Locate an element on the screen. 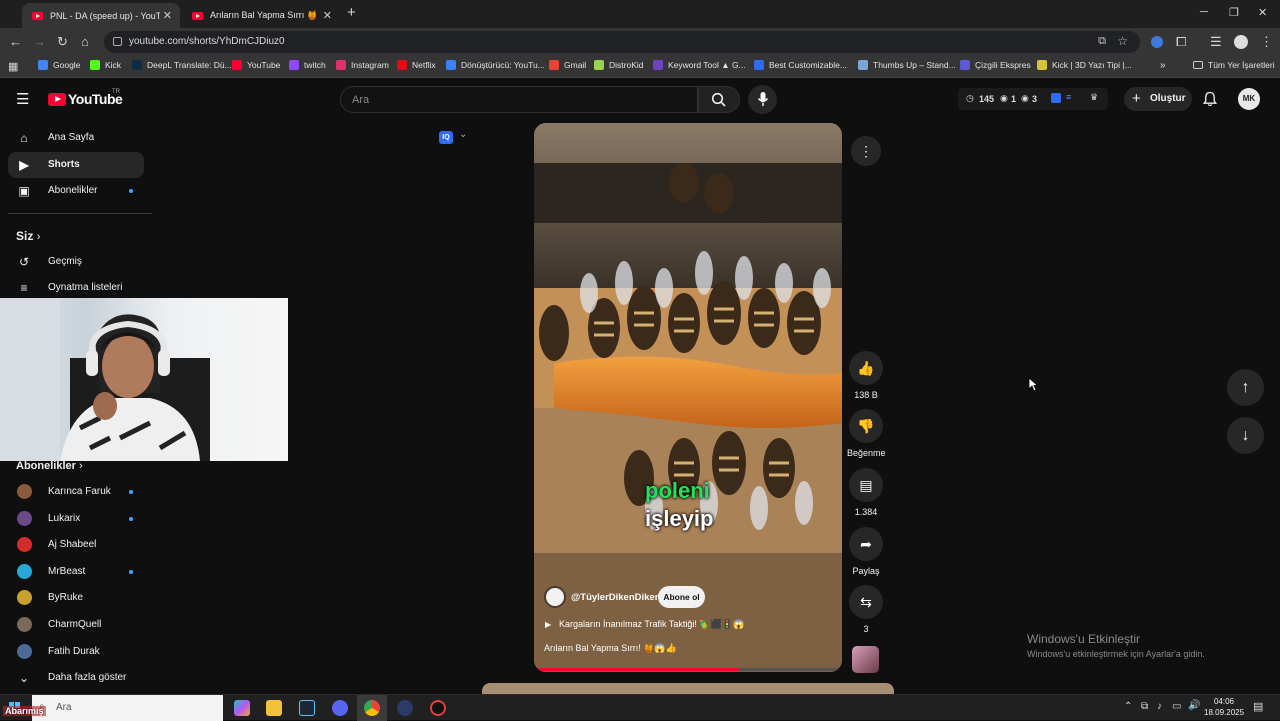 This screenshot has height=721, width=1280. remix-action: ⇆ 3 is located at coordinates (866, 609).